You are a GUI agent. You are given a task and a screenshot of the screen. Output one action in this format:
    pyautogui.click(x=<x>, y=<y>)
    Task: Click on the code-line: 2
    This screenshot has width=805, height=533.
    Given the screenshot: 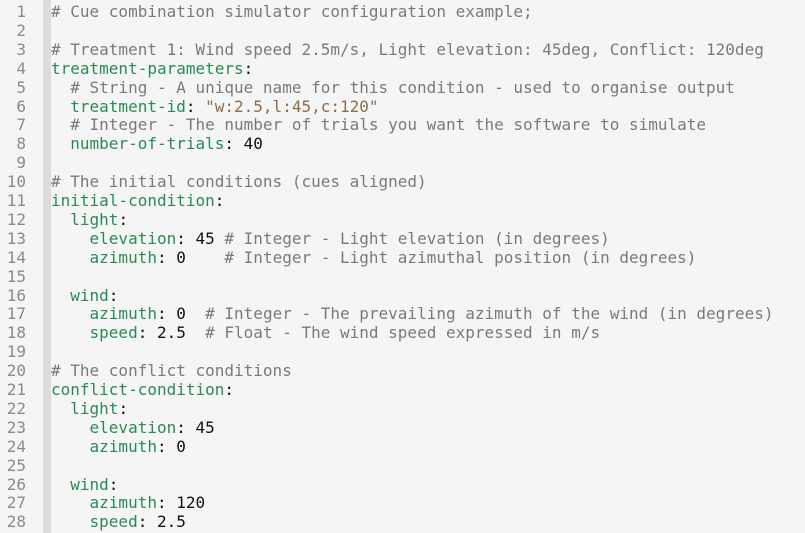 What is the action you would take?
    pyautogui.click(x=25, y=30)
    